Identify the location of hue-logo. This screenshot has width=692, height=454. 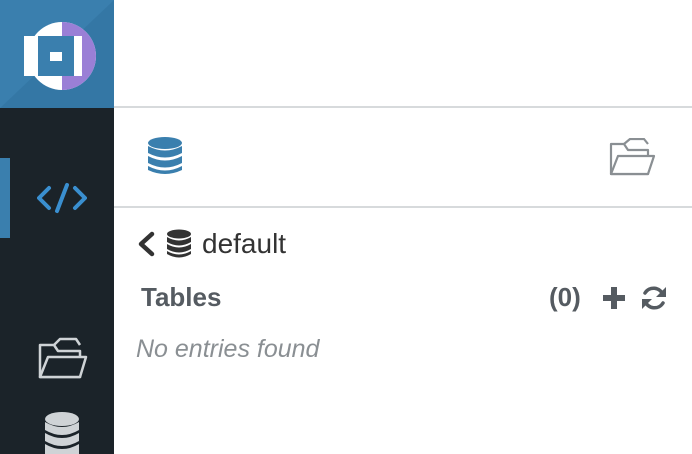
(57, 54).